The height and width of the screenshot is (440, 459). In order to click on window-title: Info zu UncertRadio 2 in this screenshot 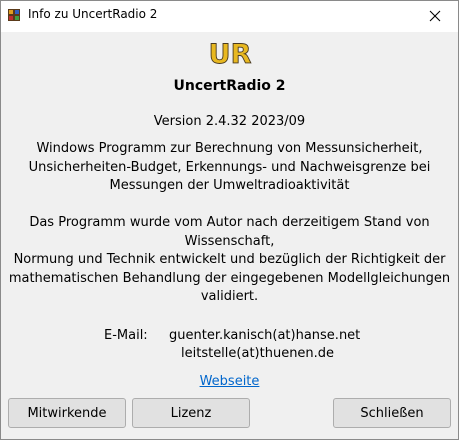, I will do `click(93, 14)`.